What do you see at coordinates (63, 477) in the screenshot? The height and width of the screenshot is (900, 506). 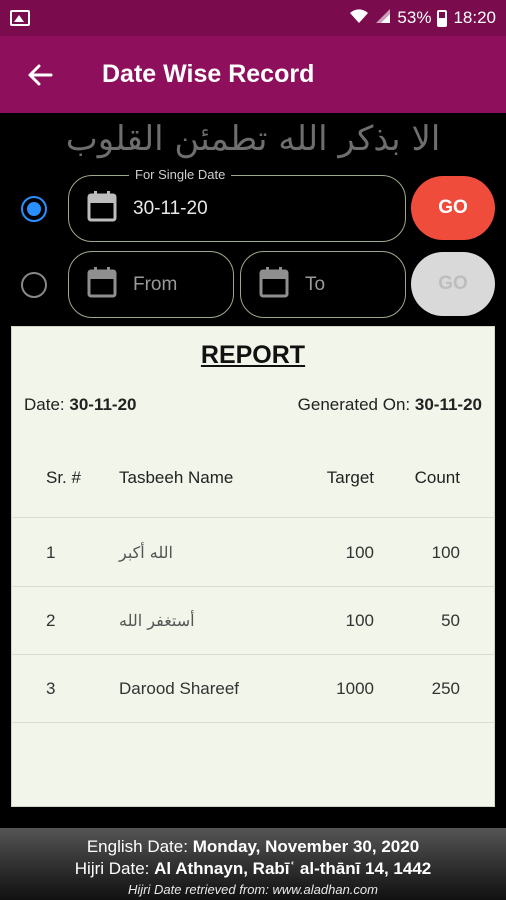 I see `column-header-sr: Sr. #` at bounding box center [63, 477].